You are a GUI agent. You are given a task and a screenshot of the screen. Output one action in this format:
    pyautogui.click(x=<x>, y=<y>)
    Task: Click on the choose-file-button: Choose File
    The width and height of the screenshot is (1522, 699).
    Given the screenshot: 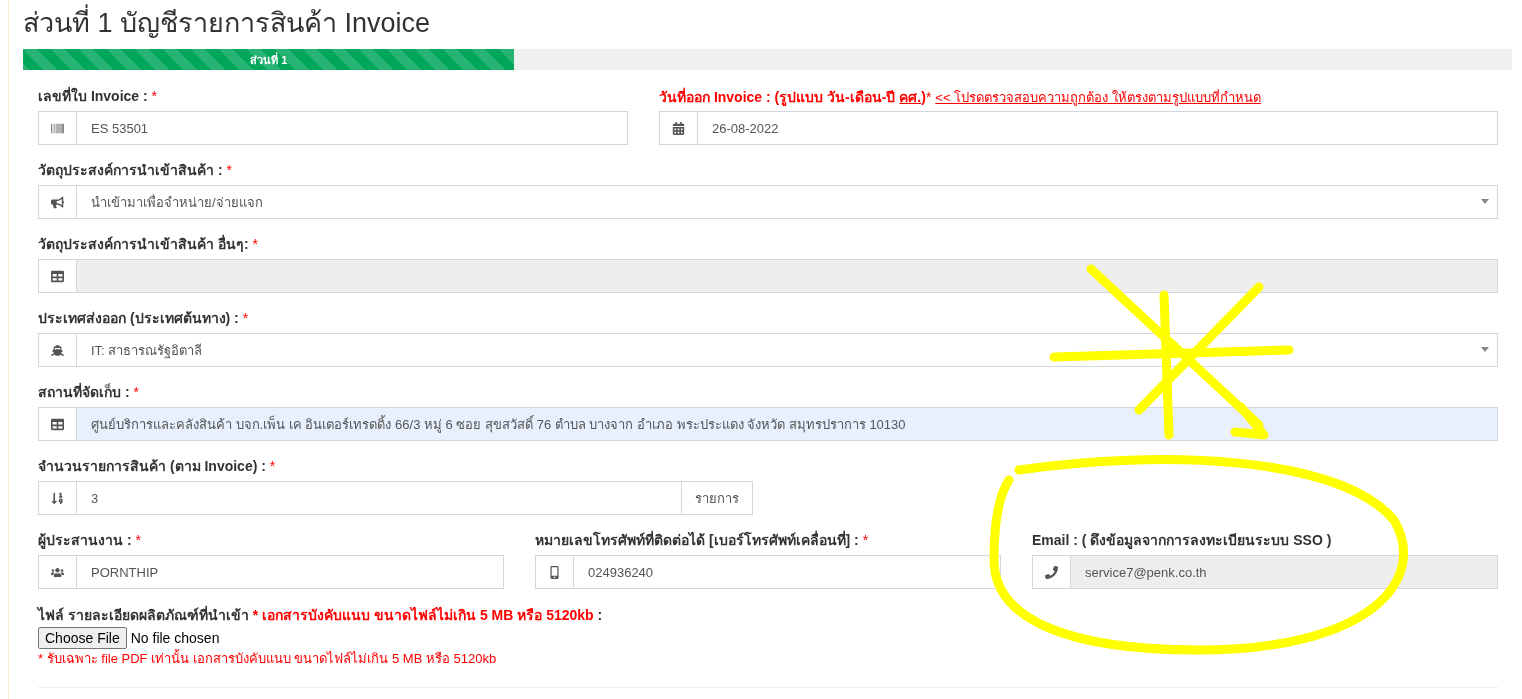 What is the action you would take?
    pyautogui.click(x=82, y=638)
    